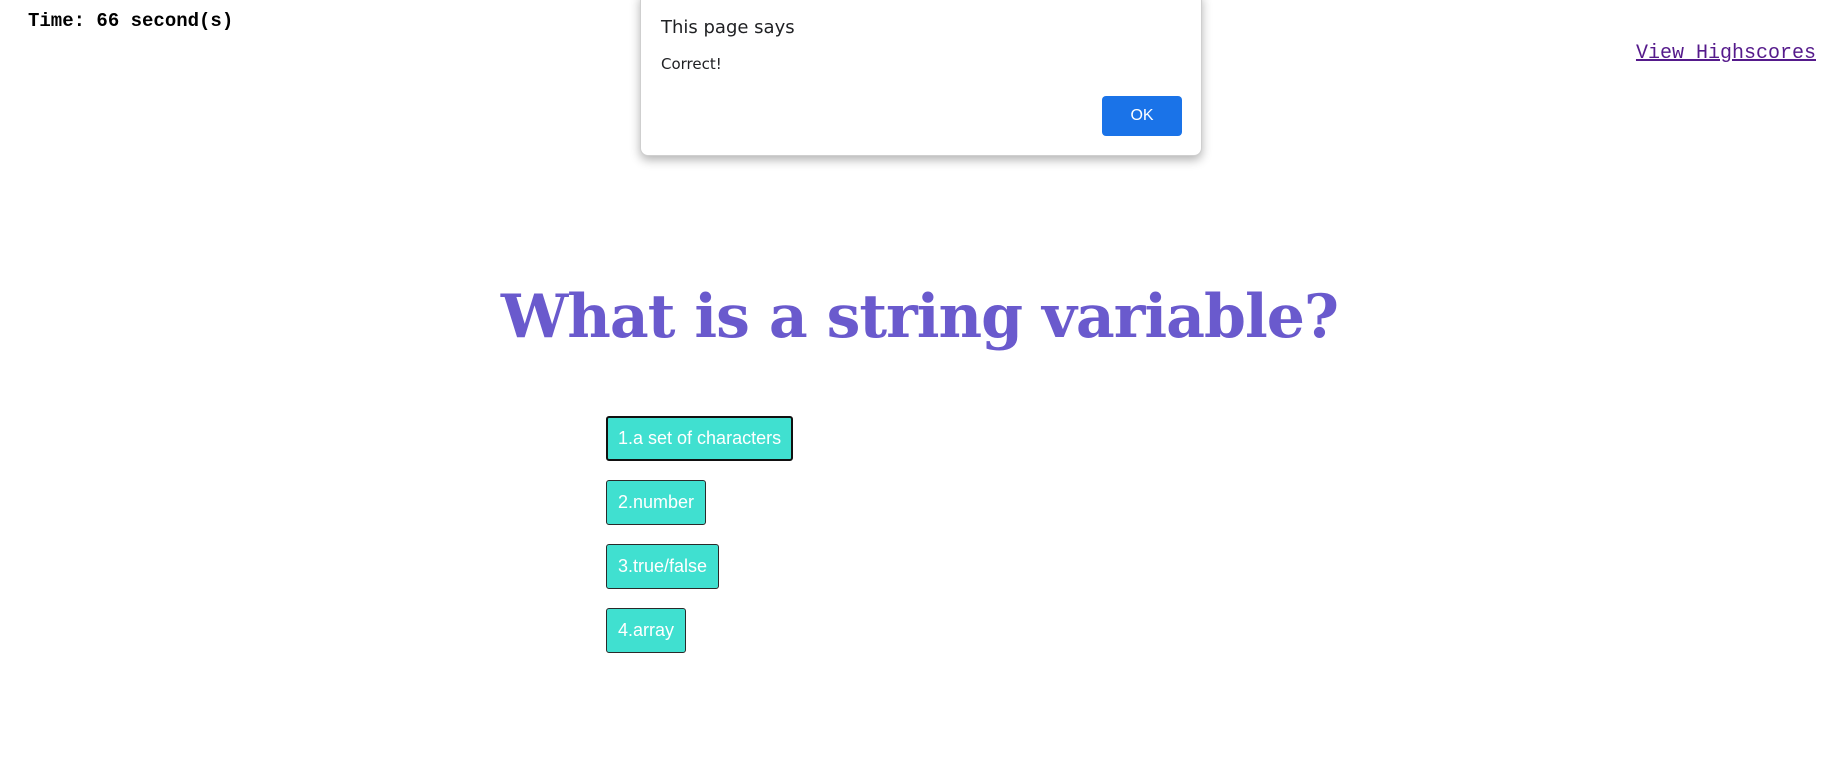  I want to click on answer-button-1: 1.a set of characters, so click(700, 438).